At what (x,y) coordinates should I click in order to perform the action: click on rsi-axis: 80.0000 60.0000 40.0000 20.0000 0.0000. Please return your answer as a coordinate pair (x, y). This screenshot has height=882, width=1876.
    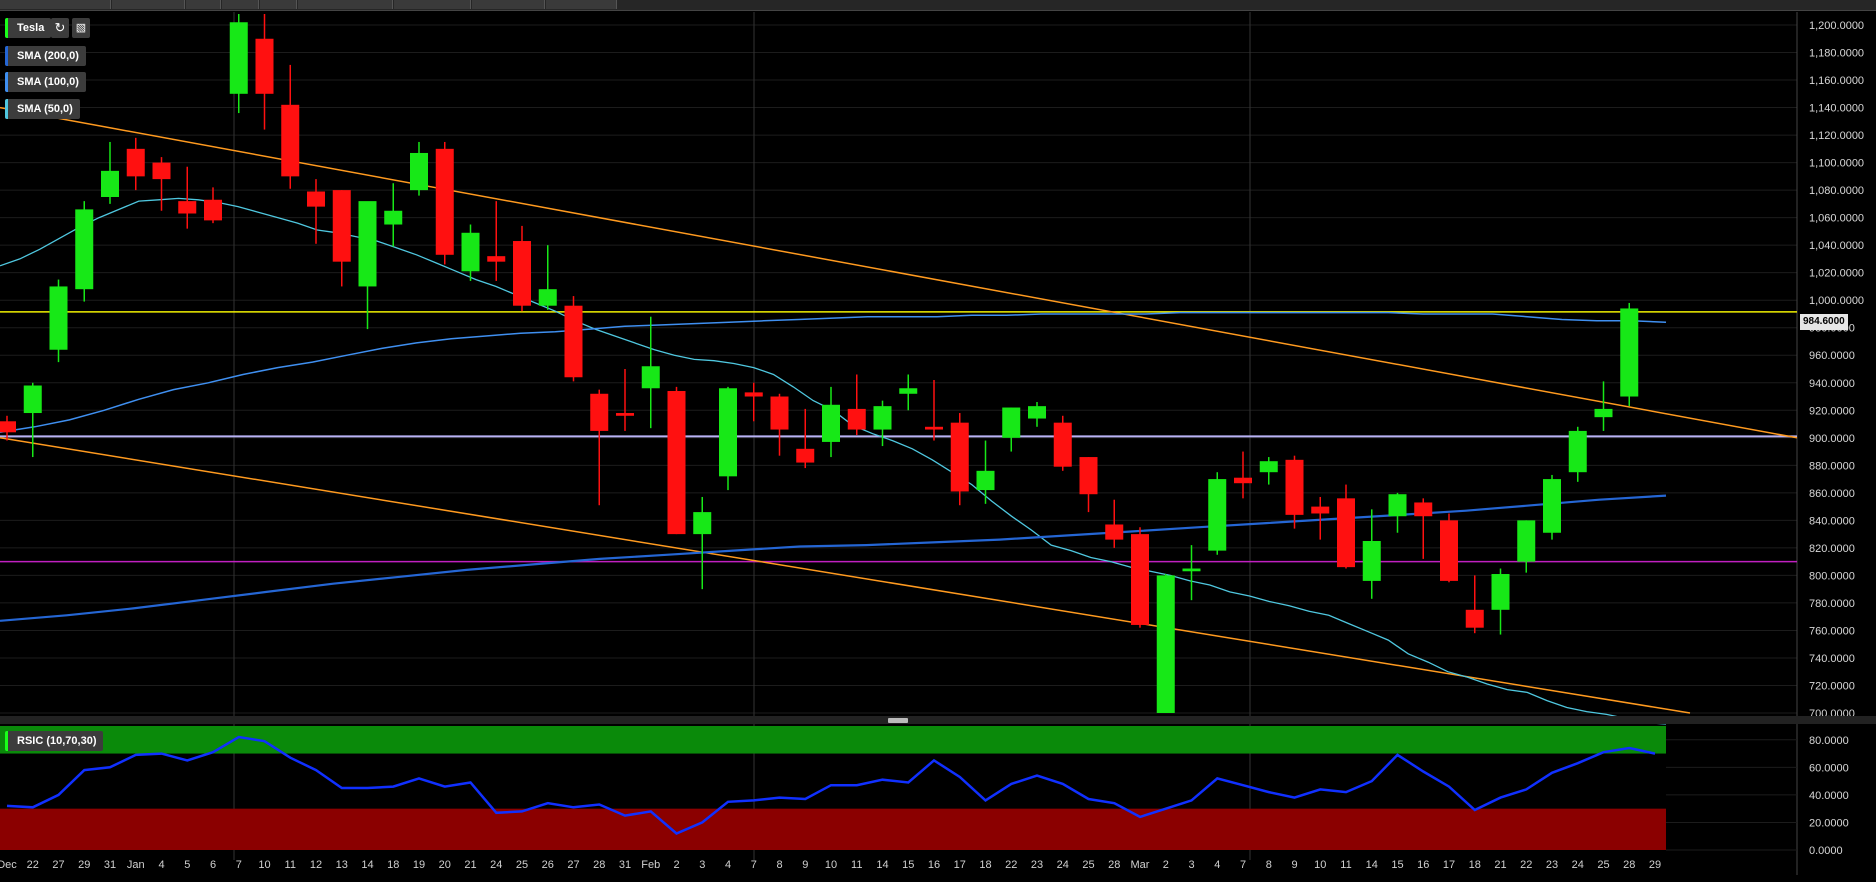
    Looking at the image, I should click on (1829, 796).